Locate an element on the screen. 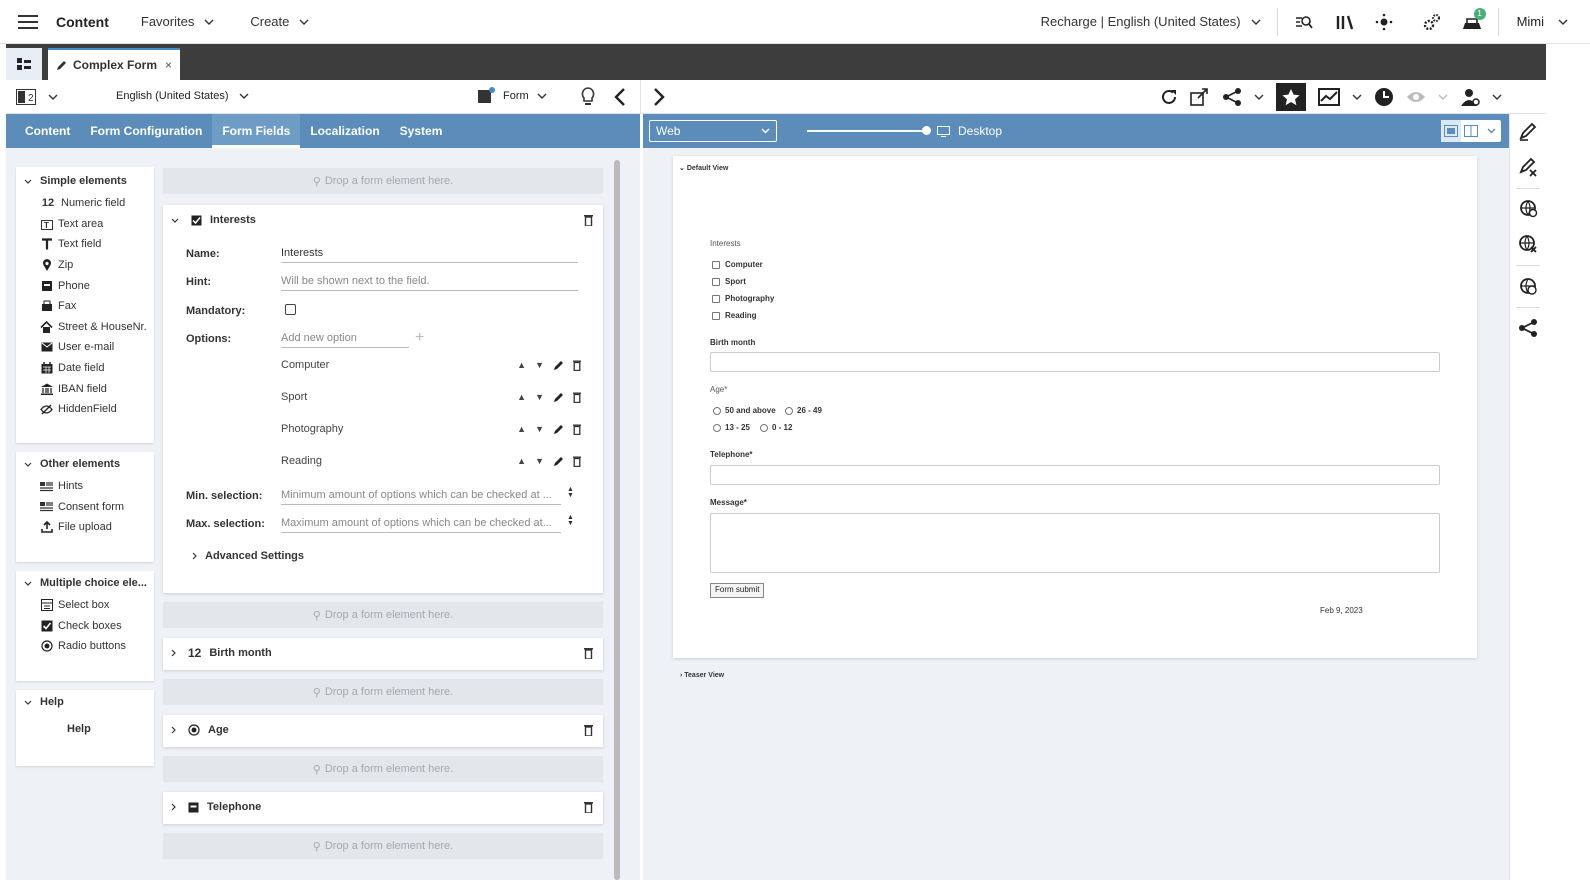 This screenshot has height=880, width=1590. library-toggle-icon is located at coordinates (24, 64).